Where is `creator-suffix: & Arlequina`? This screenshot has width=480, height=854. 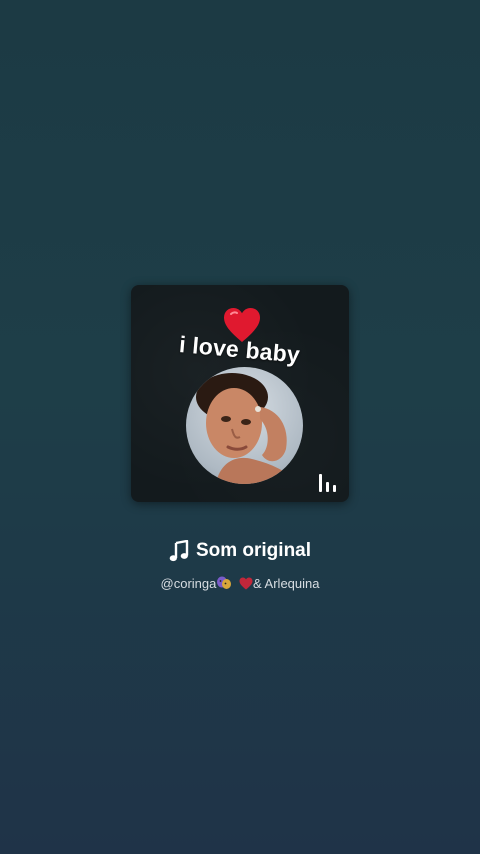 creator-suffix: & Arlequina is located at coordinates (286, 583).